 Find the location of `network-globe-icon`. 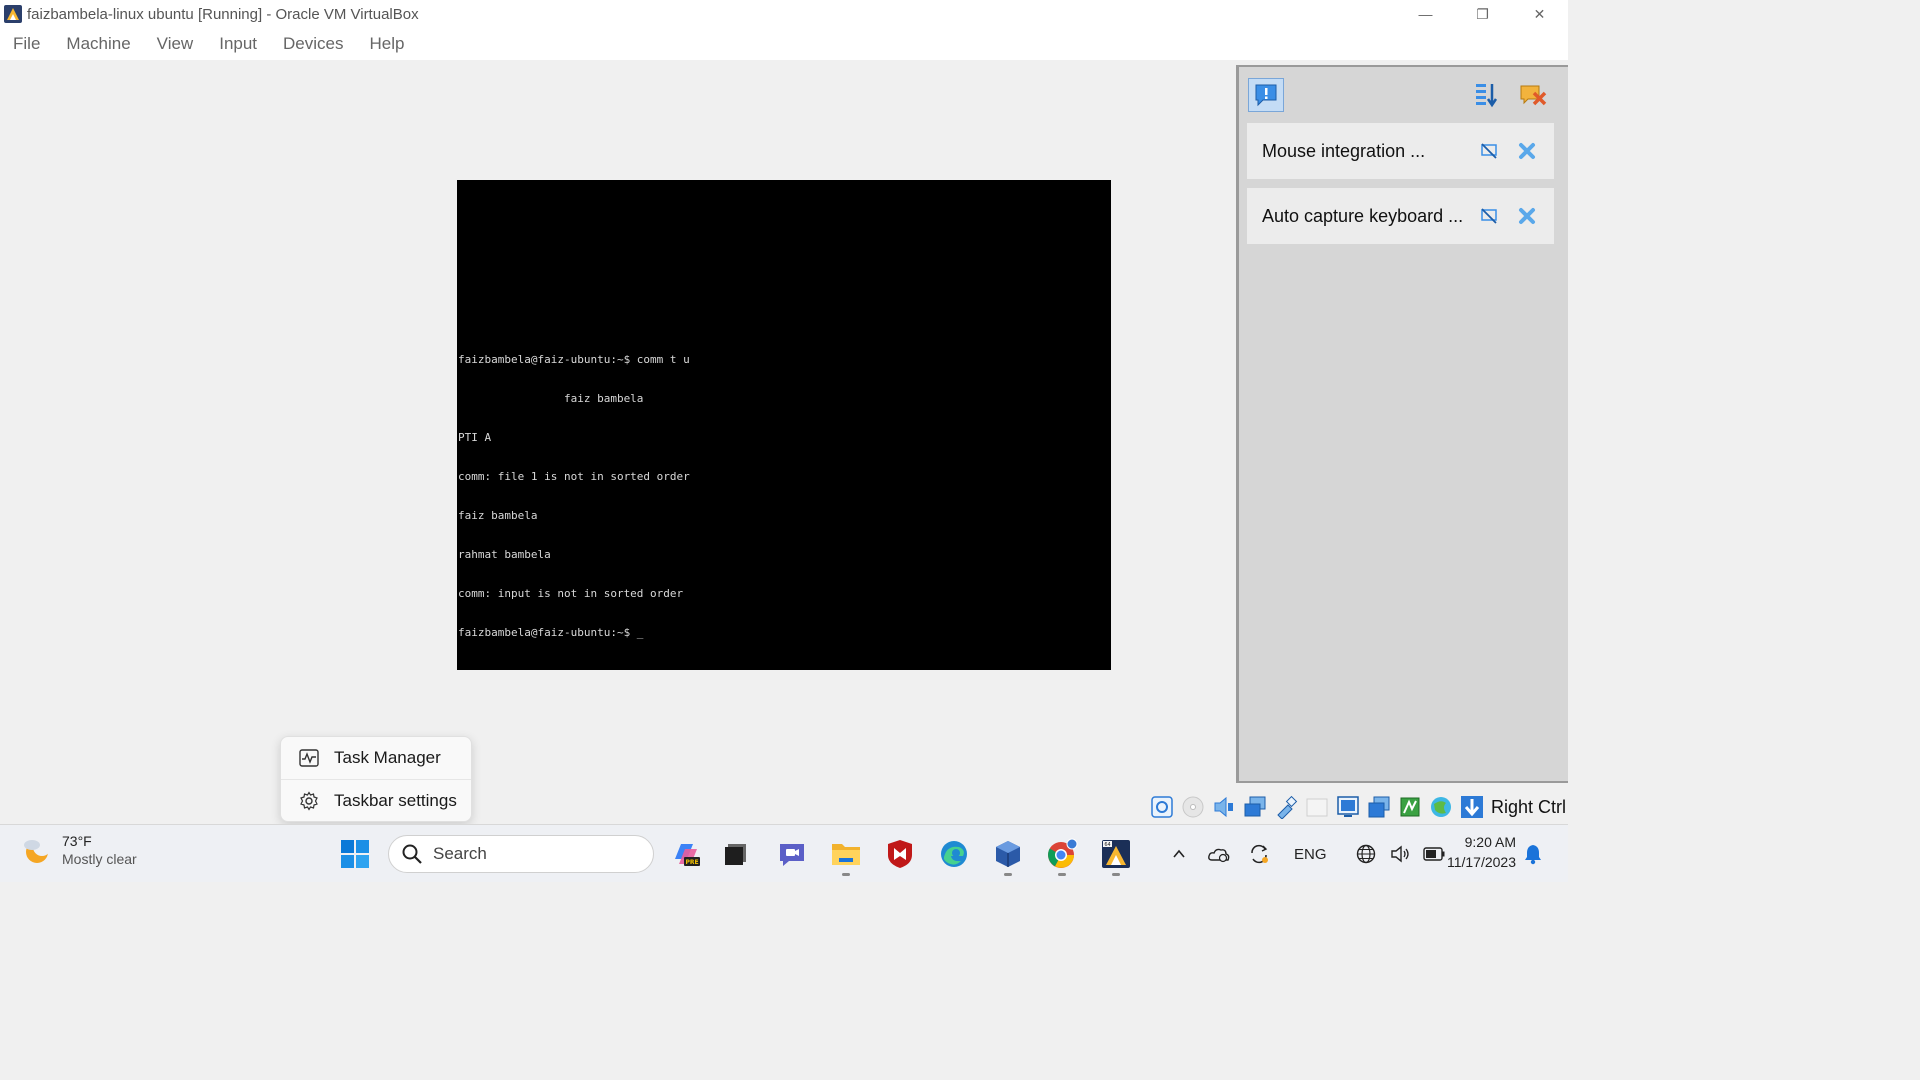

network-globe-icon is located at coordinates (1366, 854).